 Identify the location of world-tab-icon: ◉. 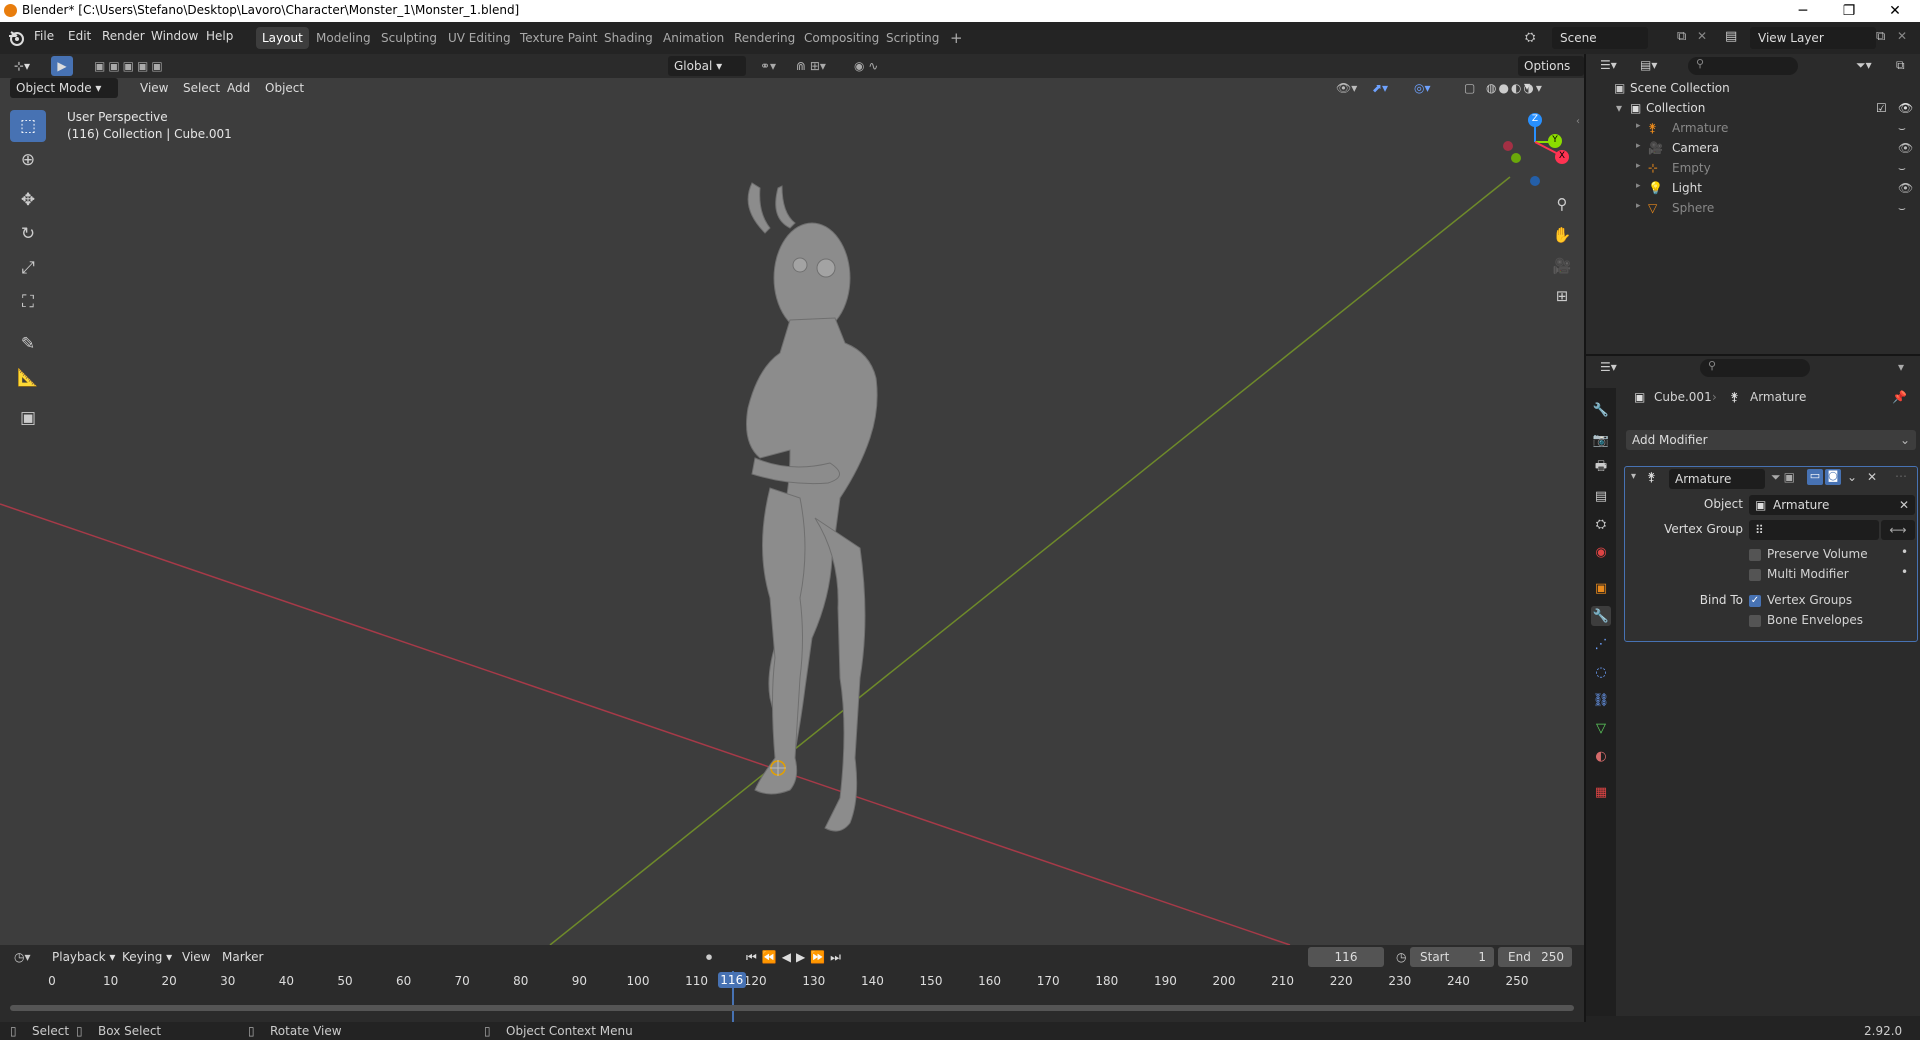
(1601, 552).